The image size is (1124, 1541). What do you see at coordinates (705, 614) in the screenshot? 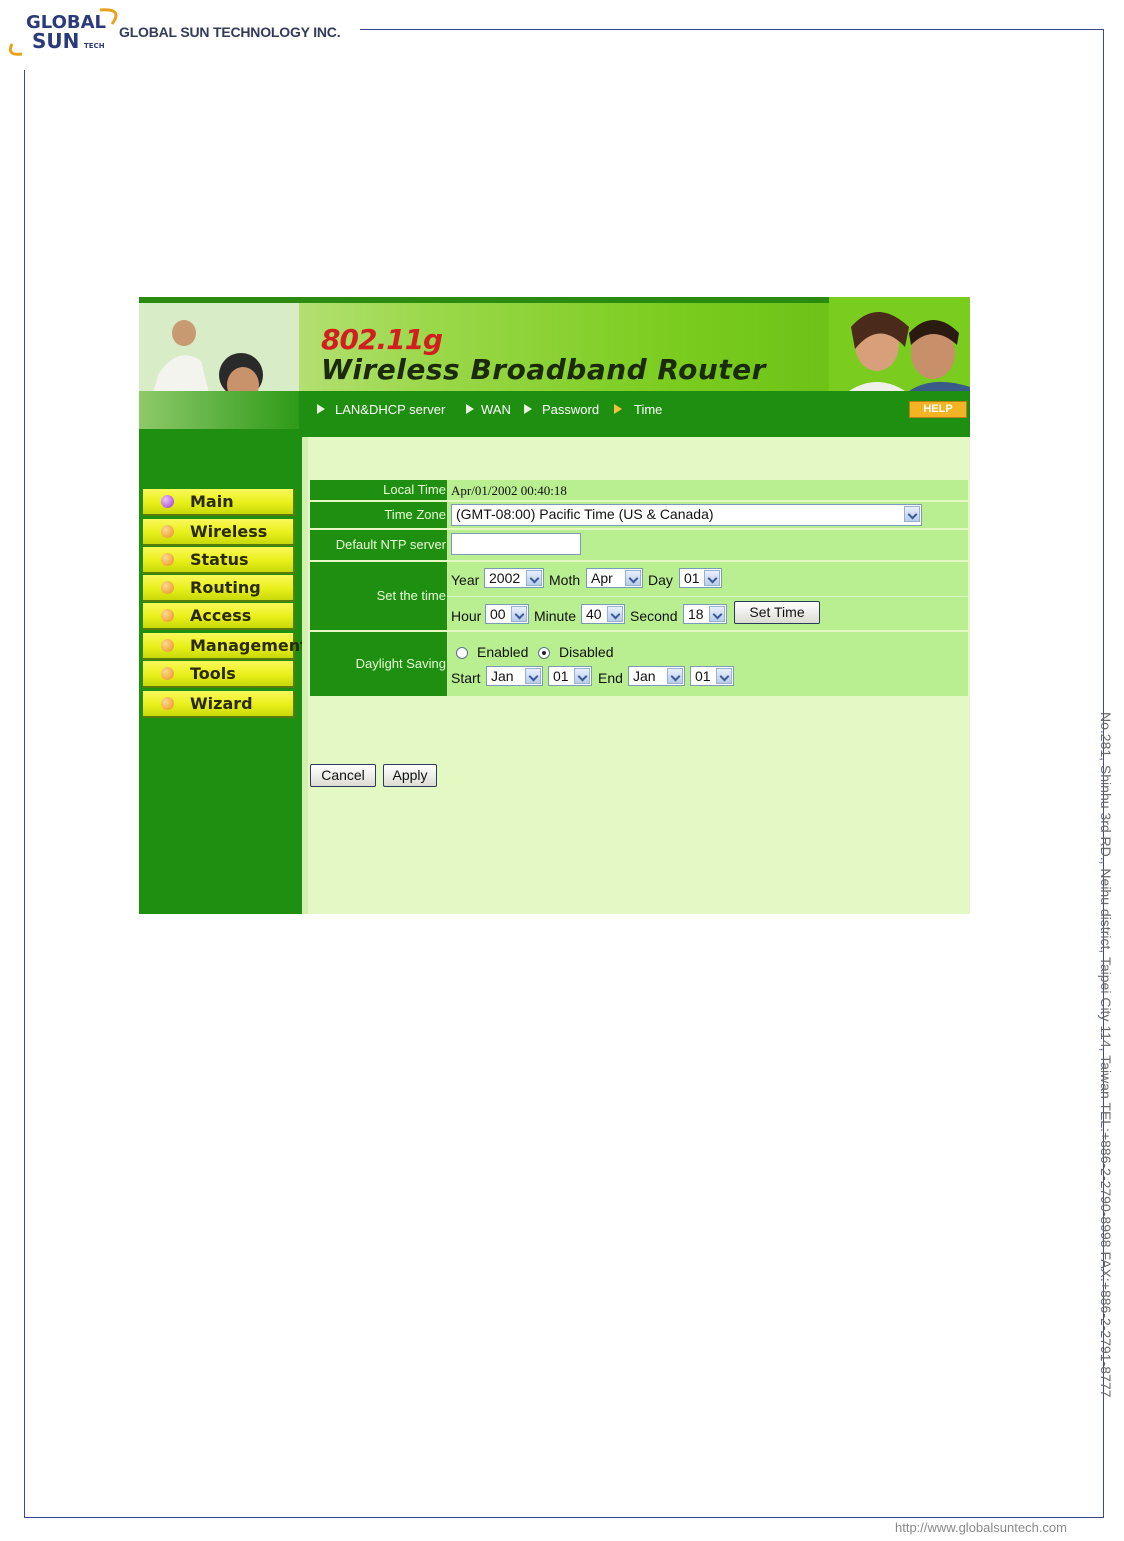
I see `second-select: 18` at bounding box center [705, 614].